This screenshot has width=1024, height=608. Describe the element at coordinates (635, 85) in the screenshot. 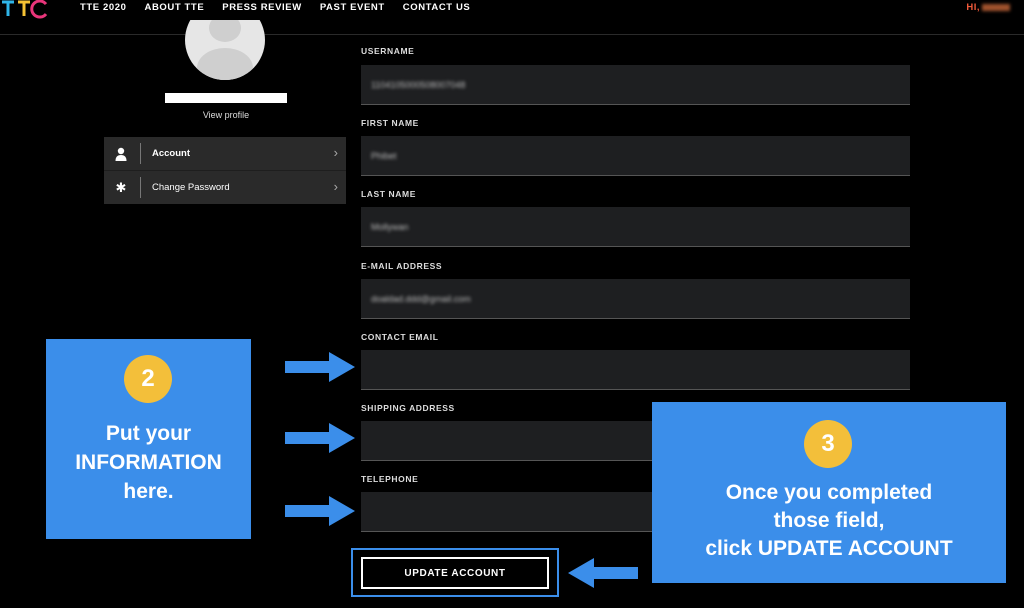

I see `username-field: 1104105000508007048` at that location.